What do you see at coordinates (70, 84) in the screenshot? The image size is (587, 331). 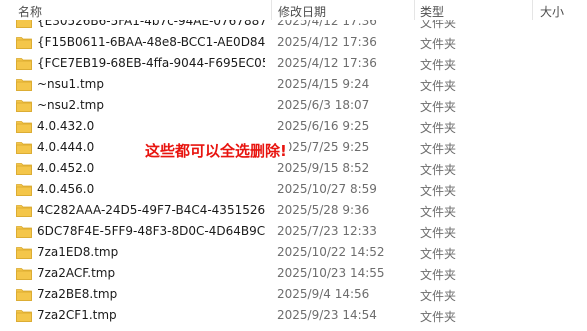 I see `file-name: ~nsu1.tmp` at bounding box center [70, 84].